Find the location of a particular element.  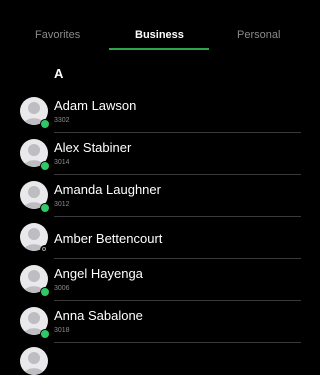

contact-tabs: Favorites Business Personal is located at coordinates (150, 26).